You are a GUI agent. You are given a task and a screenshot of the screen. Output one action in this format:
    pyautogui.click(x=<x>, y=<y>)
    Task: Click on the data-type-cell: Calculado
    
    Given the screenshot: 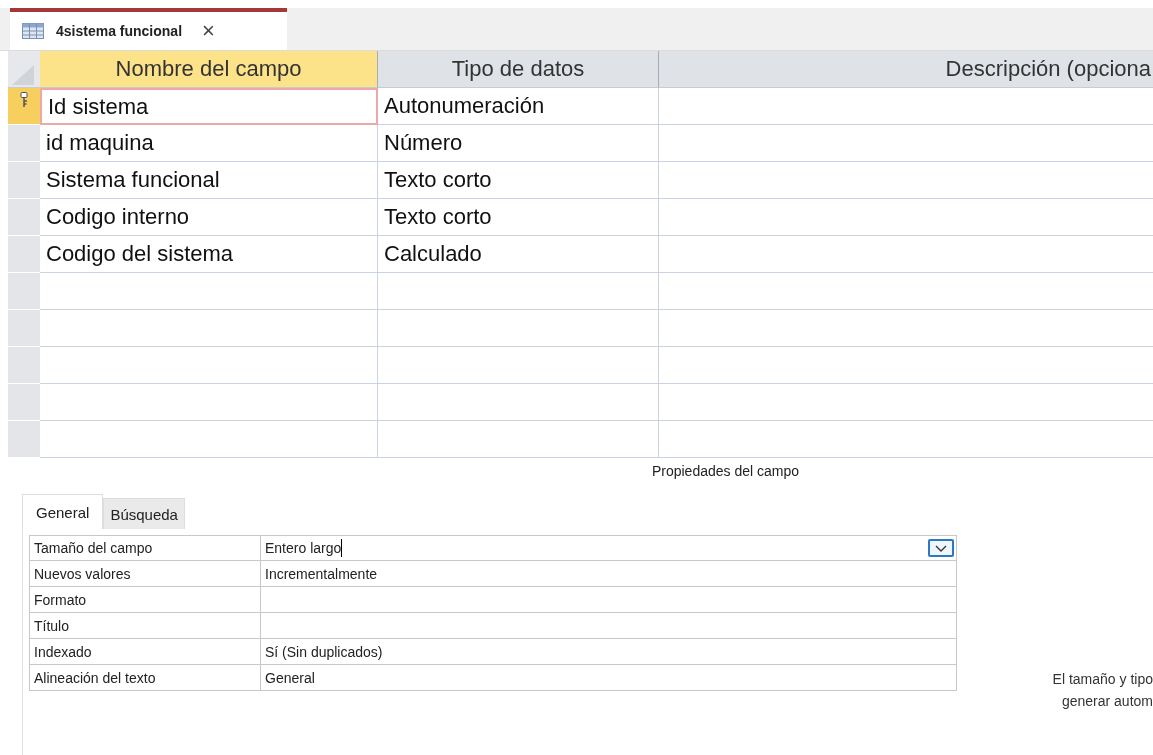 What is the action you would take?
    pyautogui.click(x=518, y=254)
    